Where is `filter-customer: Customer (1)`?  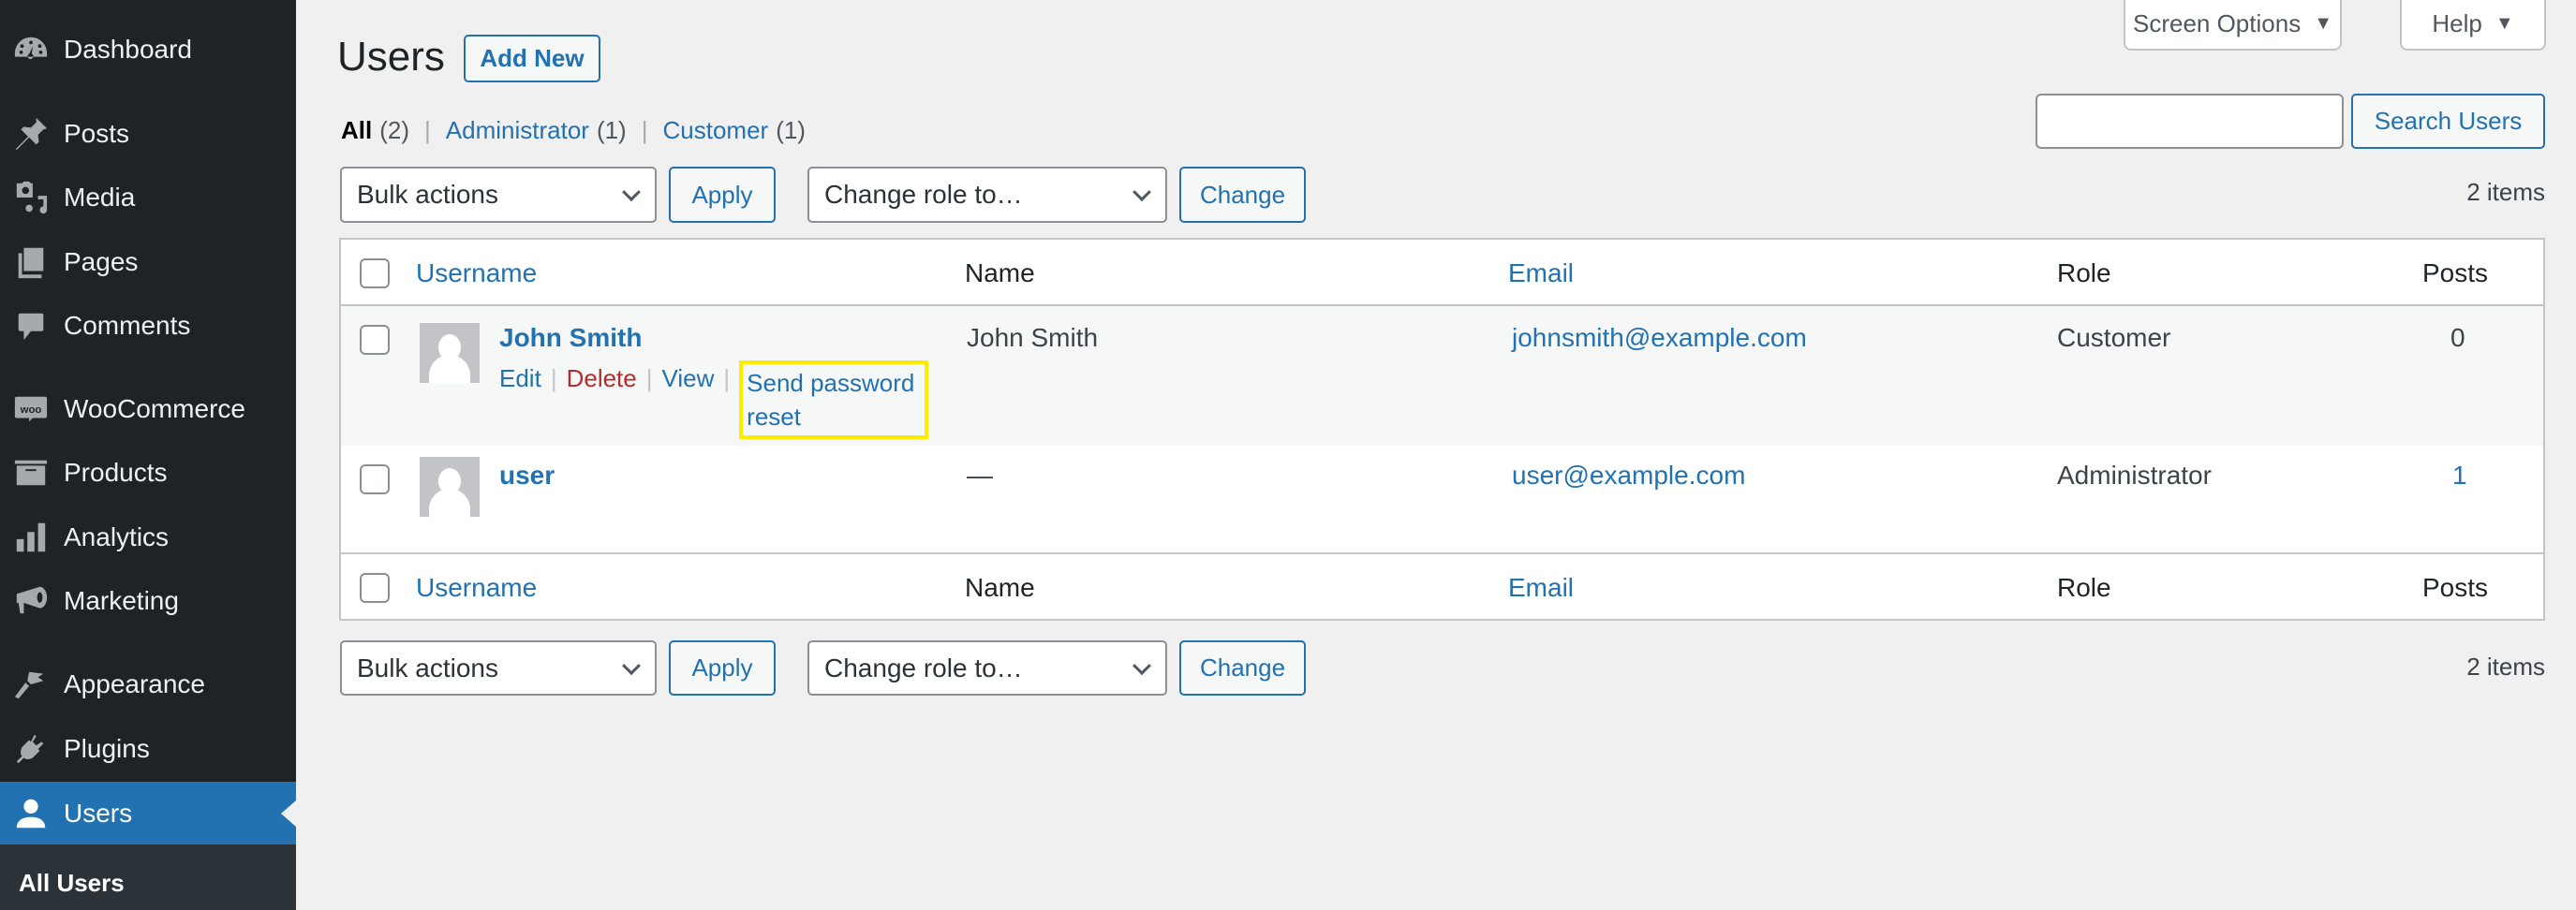 filter-customer: Customer (1) is located at coordinates (734, 130).